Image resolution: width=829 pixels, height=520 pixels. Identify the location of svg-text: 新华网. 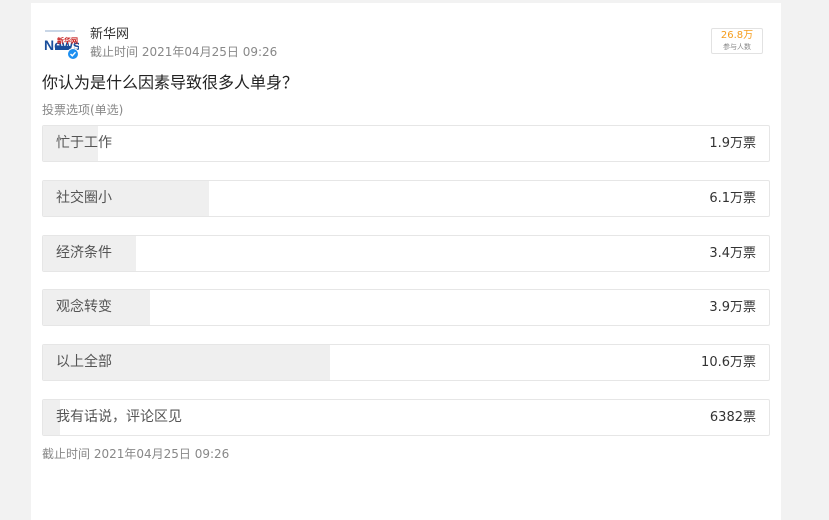
(67, 40).